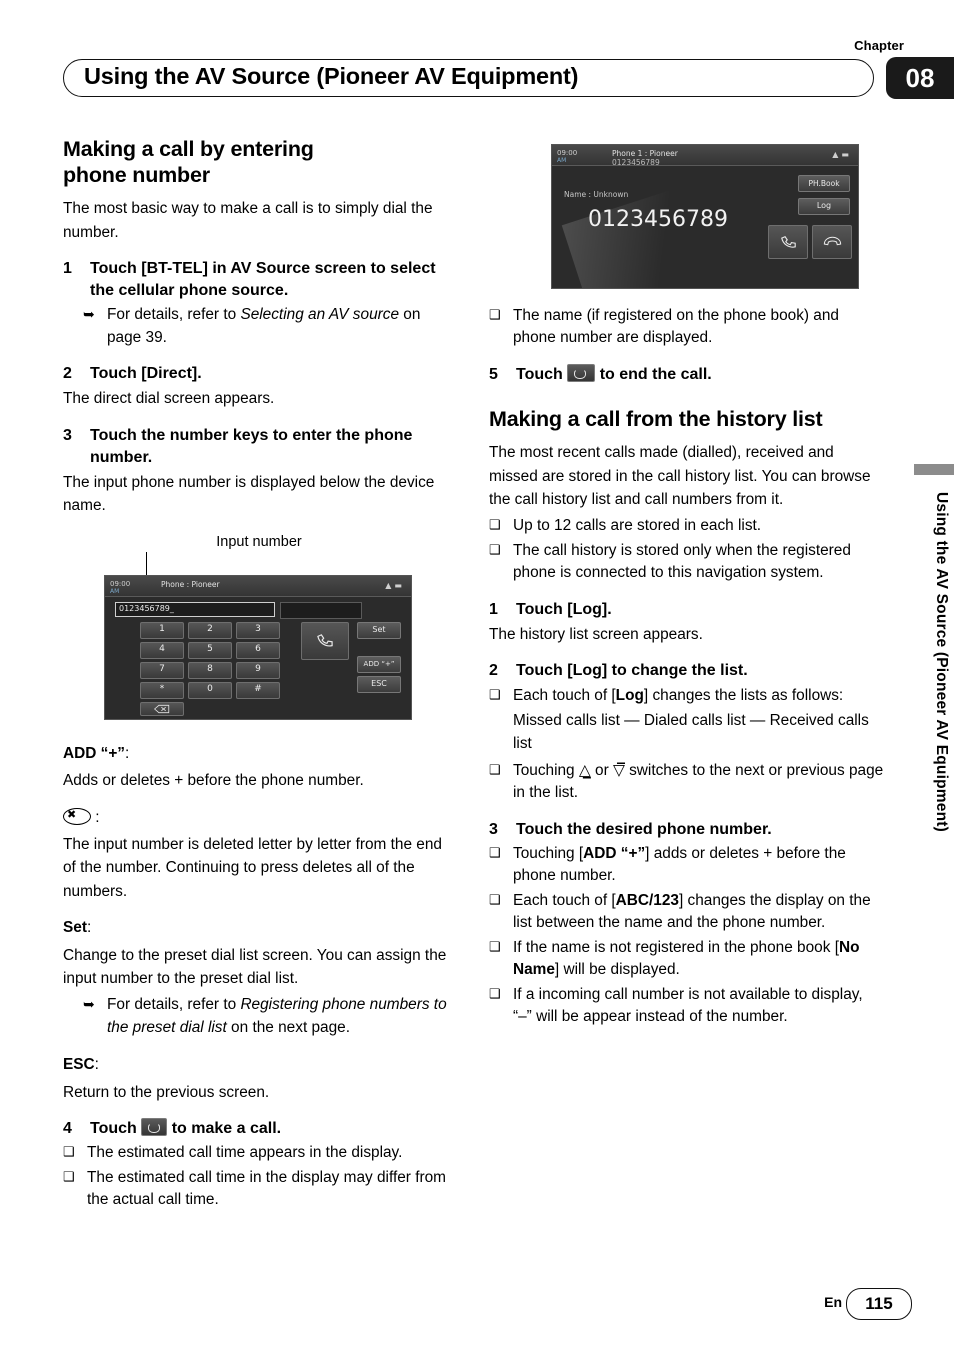  What do you see at coordinates (127, 753) in the screenshot?
I see `add-plus-colon: :` at bounding box center [127, 753].